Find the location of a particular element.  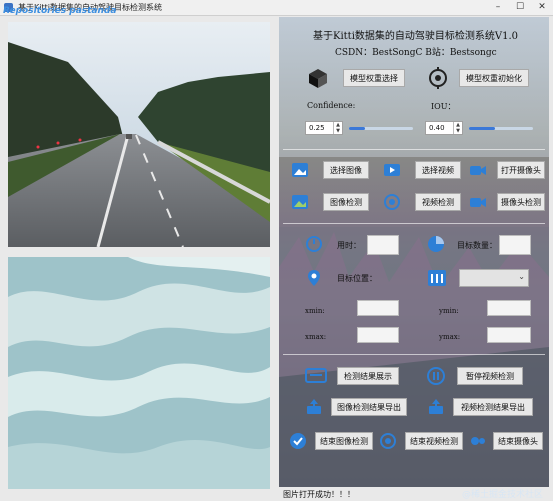

xmax-value-box is located at coordinates (378, 335).